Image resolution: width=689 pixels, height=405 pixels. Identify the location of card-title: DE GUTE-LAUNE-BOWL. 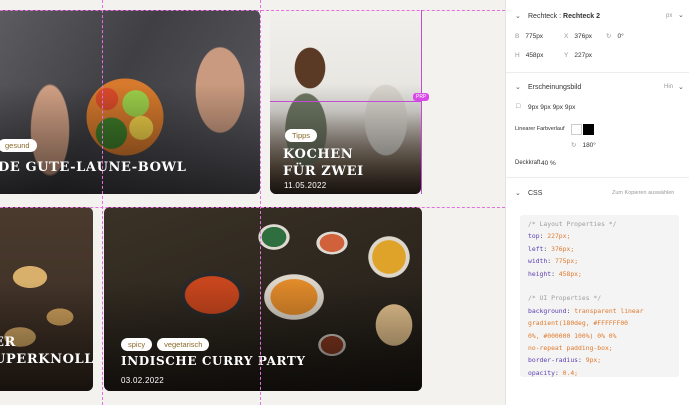
(93, 167).